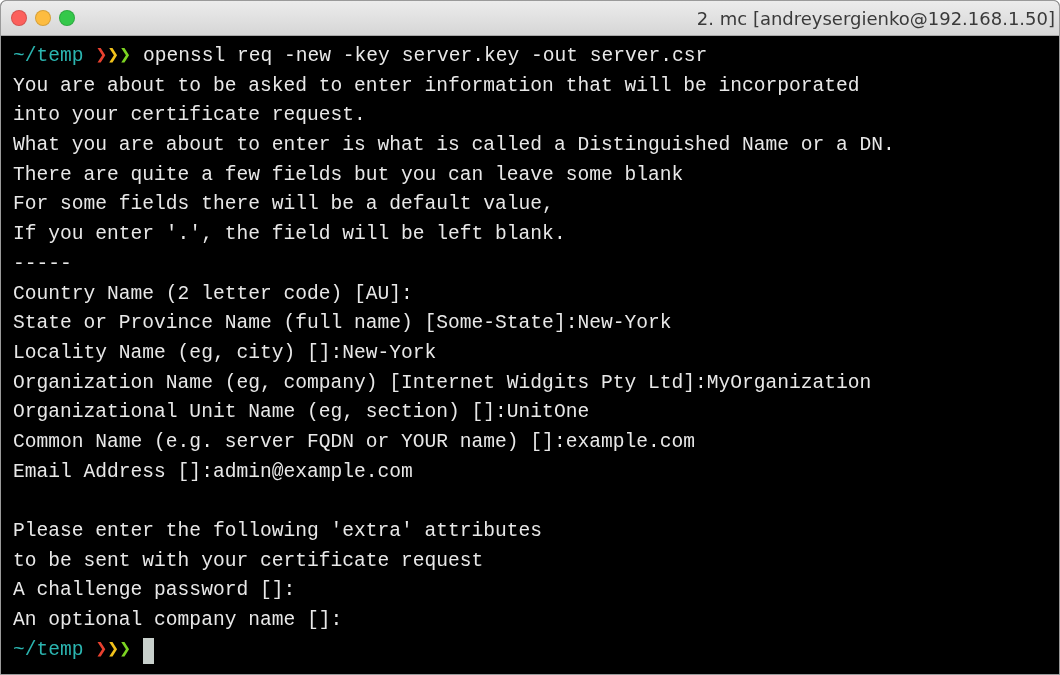 The image size is (1060, 675). What do you see at coordinates (67, 18) in the screenshot?
I see `zoom-button` at bounding box center [67, 18].